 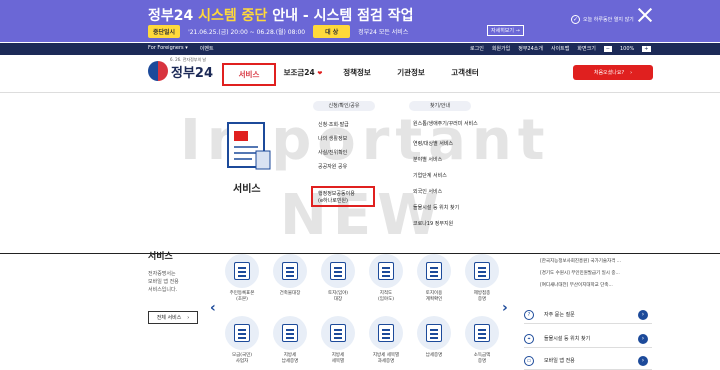 I want to click on signup-link: 회원가입, so click(x=501, y=48).